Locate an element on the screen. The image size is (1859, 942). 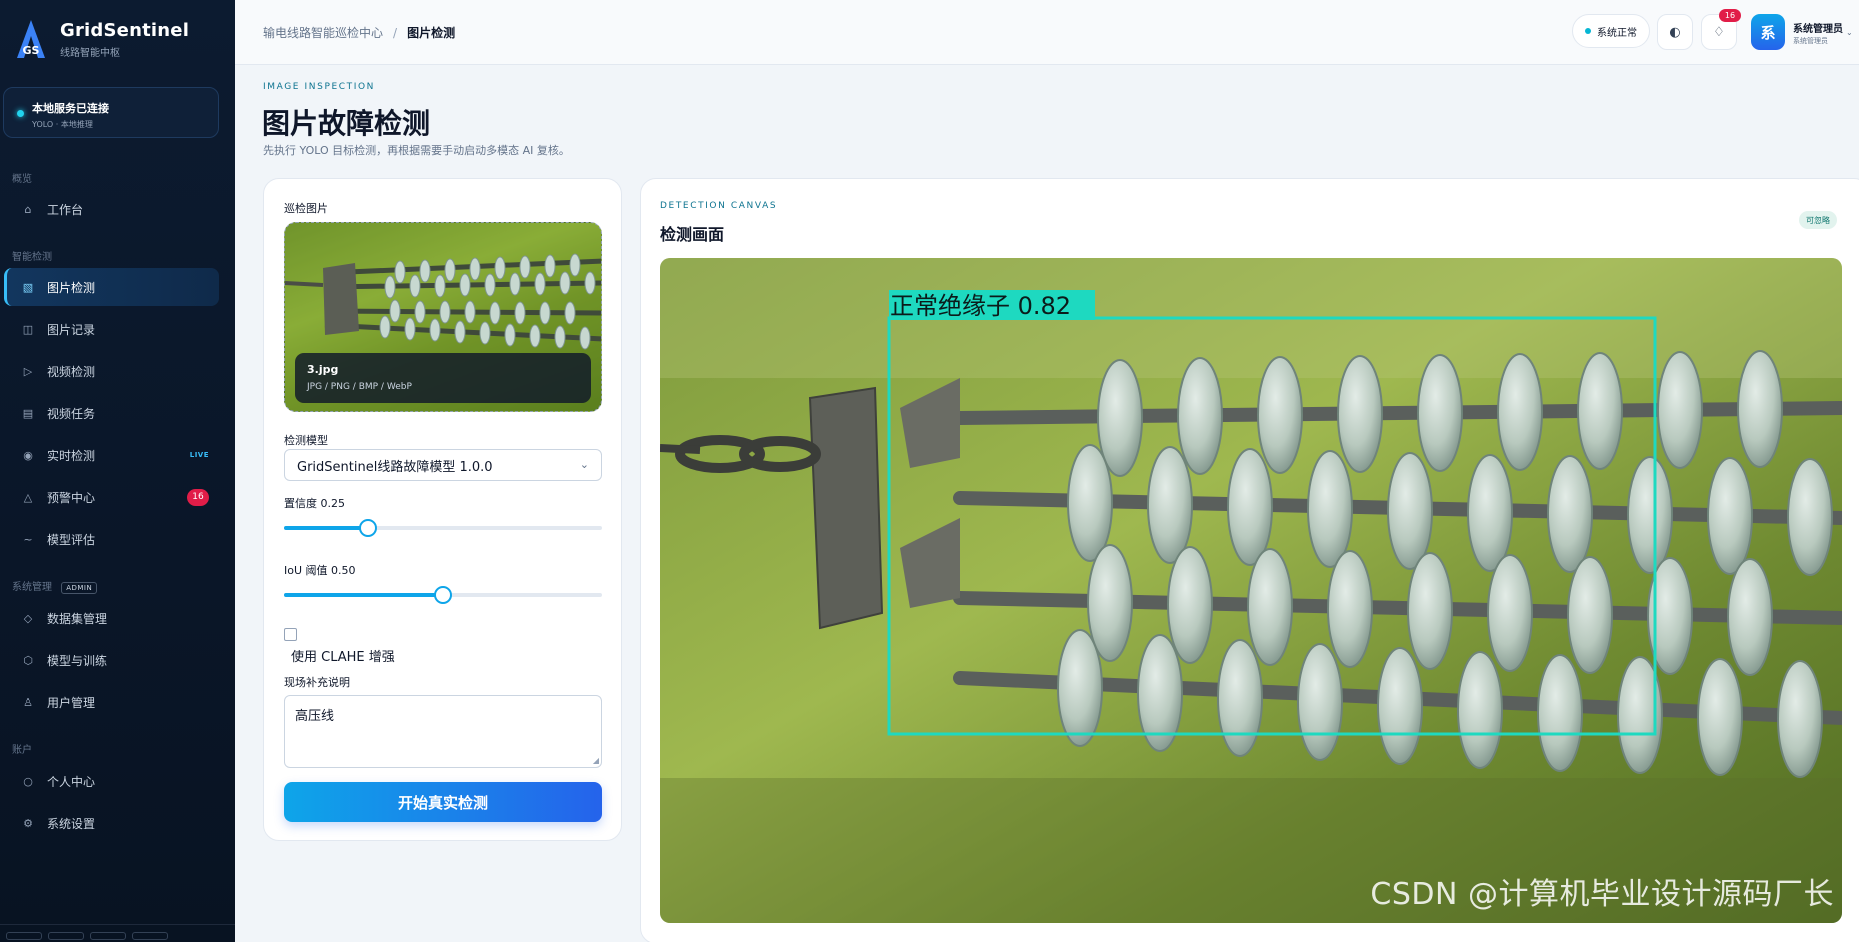
page-title: 图片故障检测 is located at coordinates (346, 123).